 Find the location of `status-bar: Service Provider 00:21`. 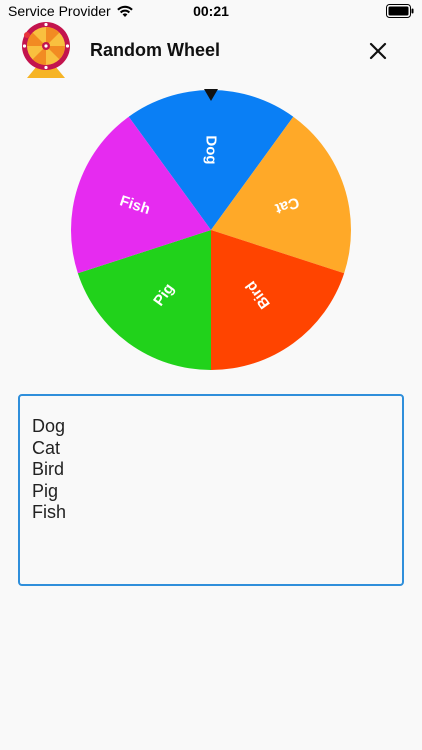

status-bar: Service Provider 00:21 is located at coordinates (211, 11).